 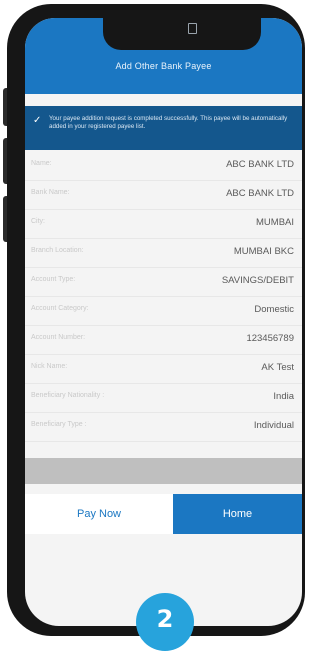 I want to click on info-strip, so click(x=163, y=471).